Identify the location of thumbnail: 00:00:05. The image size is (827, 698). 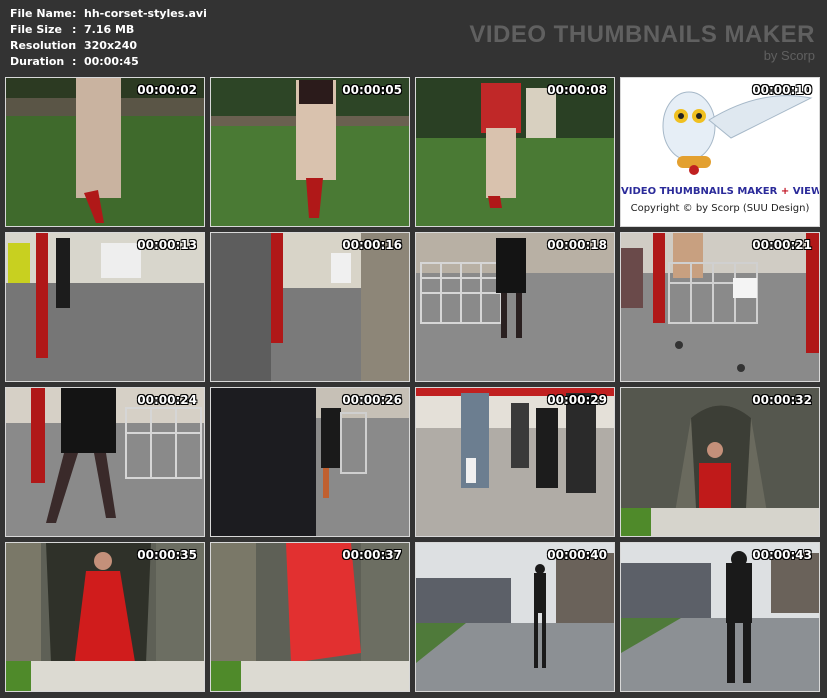
(310, 152).